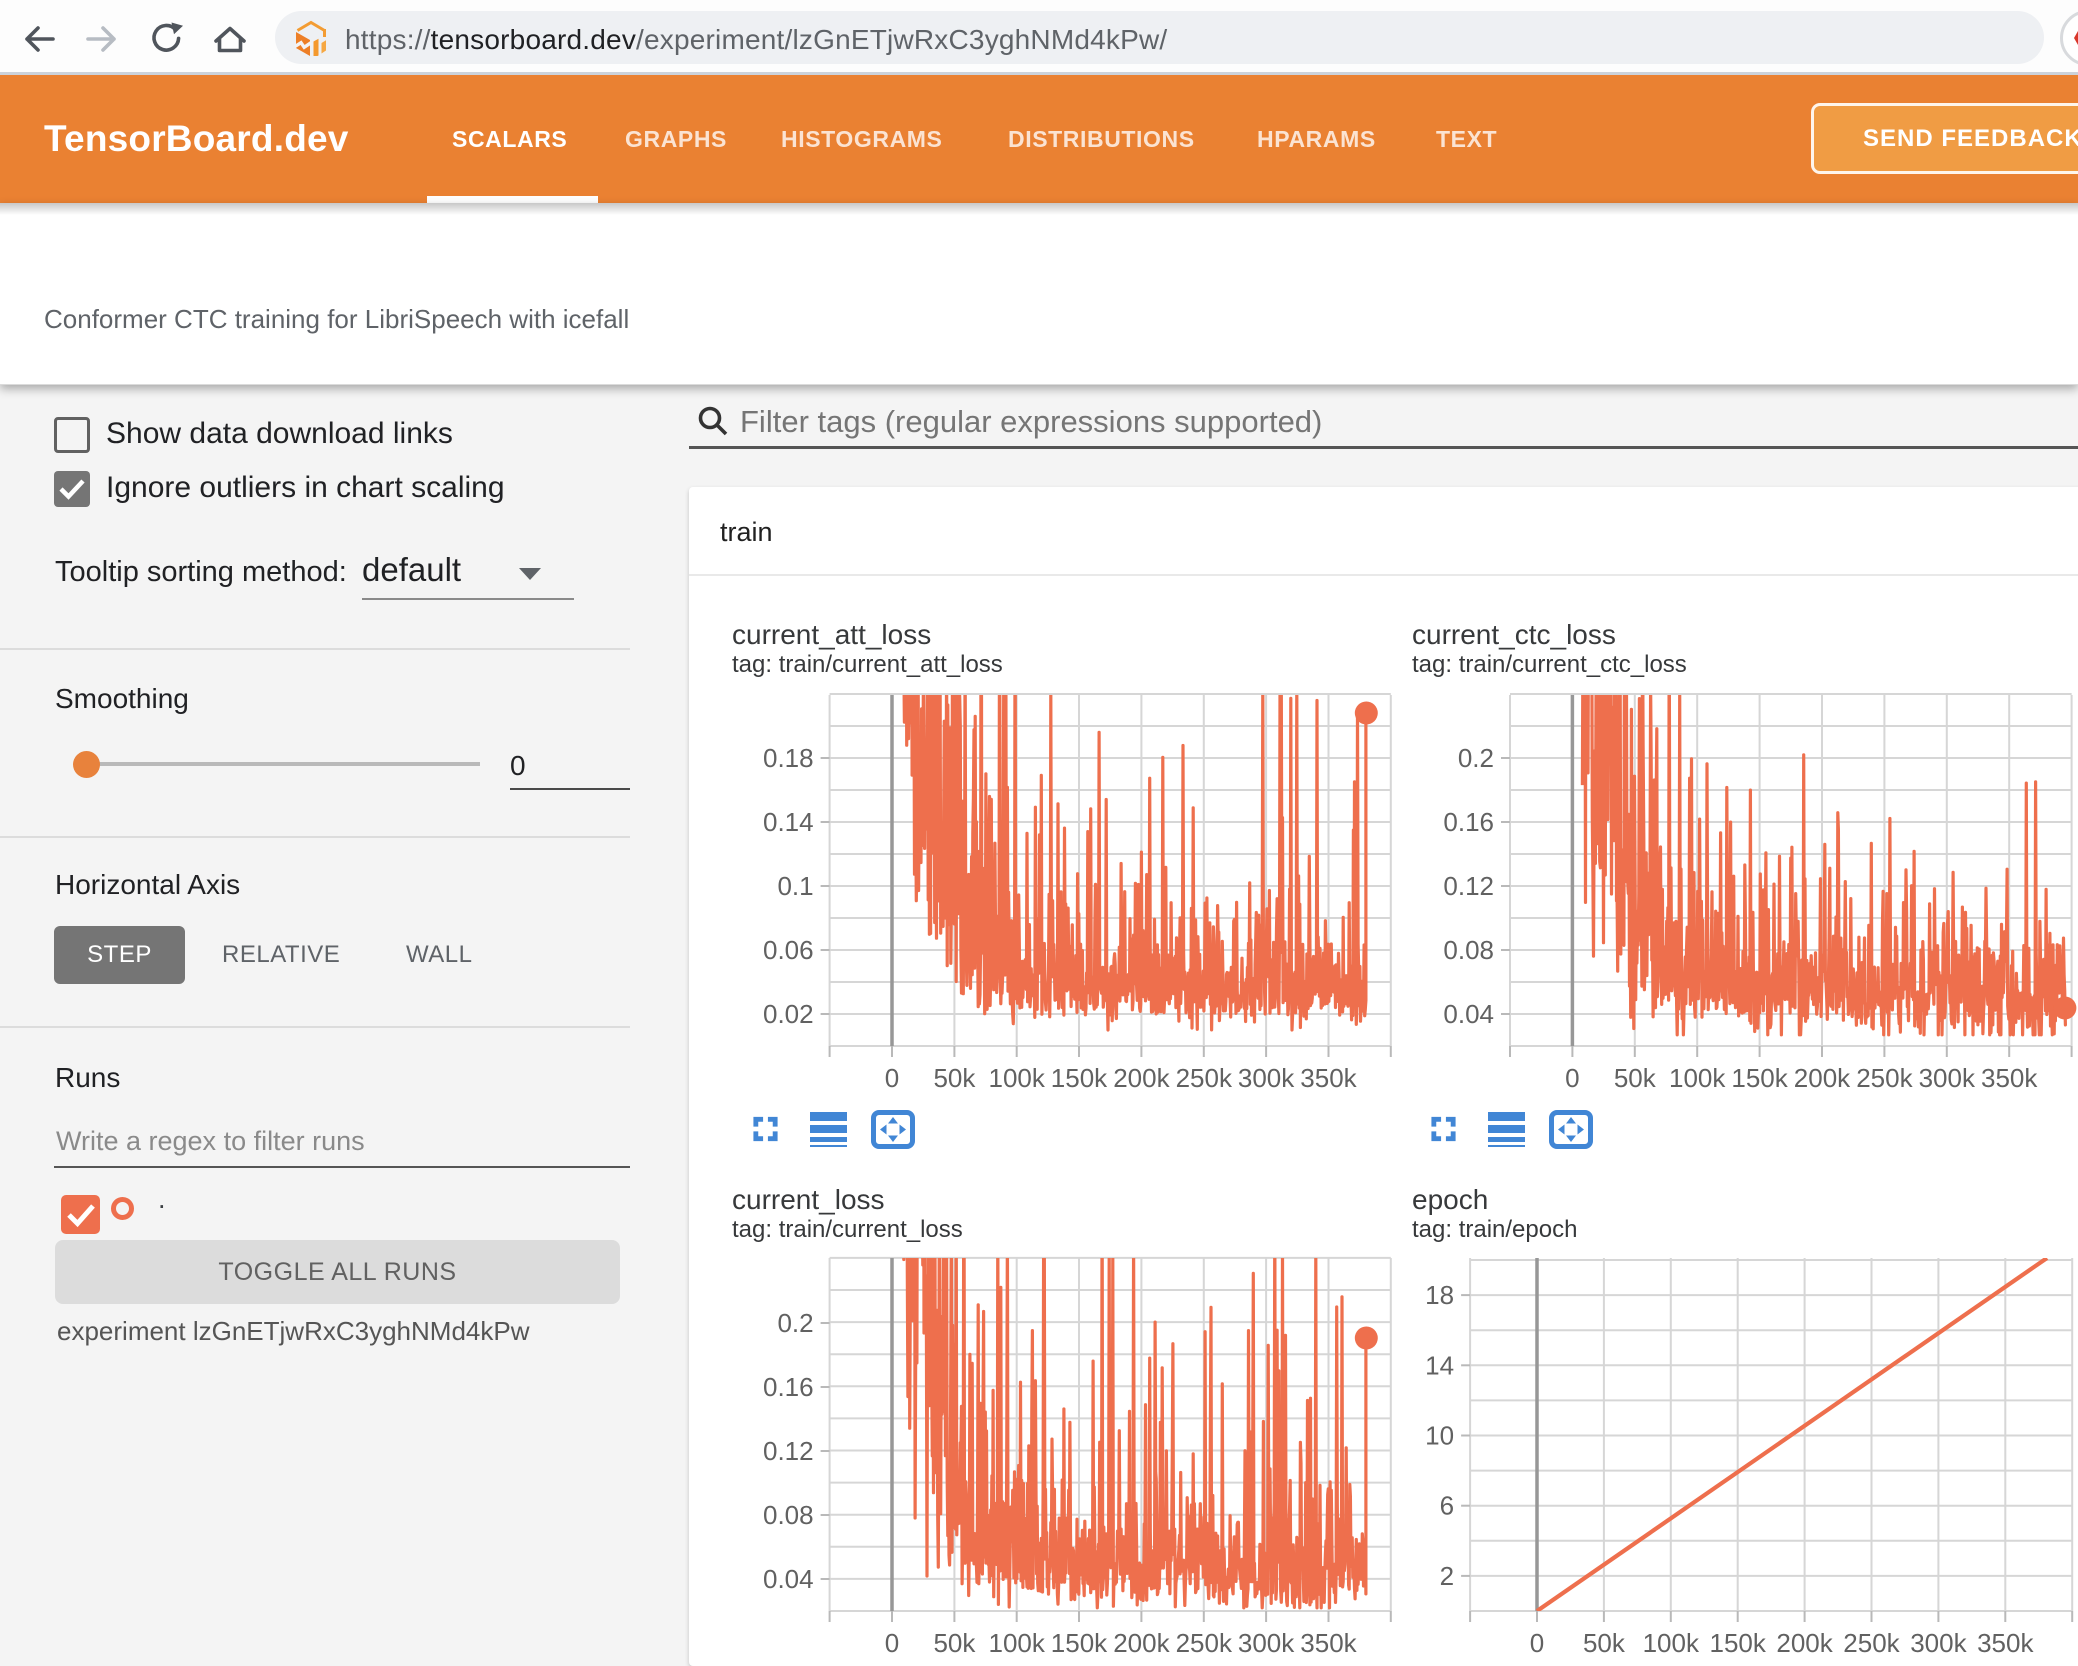 The height and width of the screenshot is (1666, 2078). What do you see at coordinates (1447, 1576) in the screenshot?
I see `svg-text: 2` at bounding box center [1447, 1576].